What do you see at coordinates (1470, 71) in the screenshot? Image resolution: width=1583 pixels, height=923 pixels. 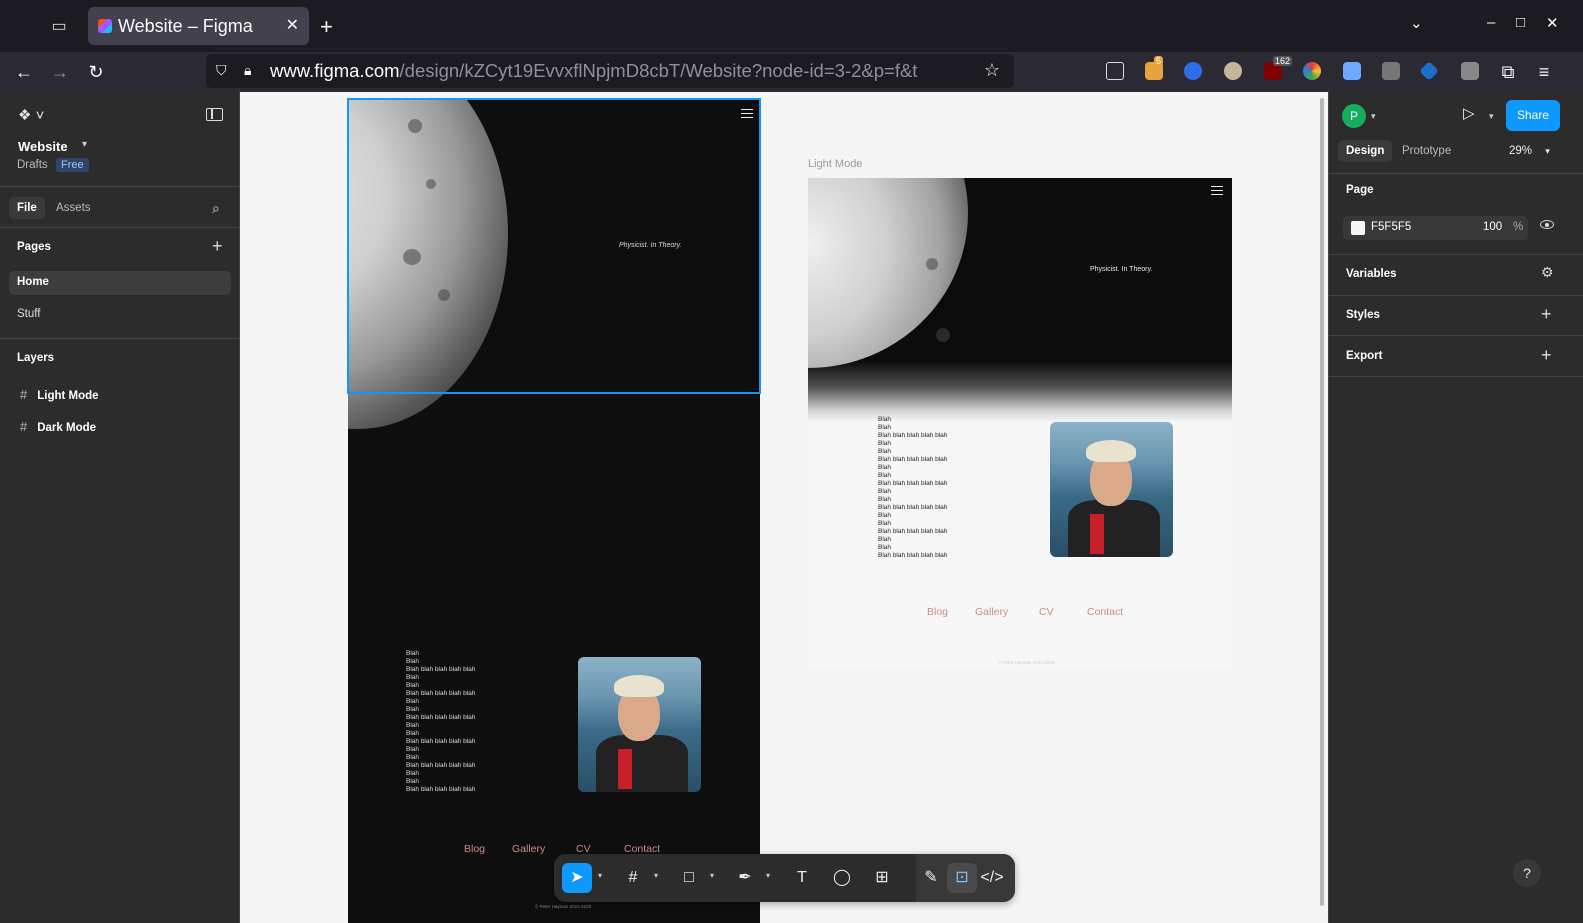 I see `window-extension-icon` at bounding box center [1470, 71].